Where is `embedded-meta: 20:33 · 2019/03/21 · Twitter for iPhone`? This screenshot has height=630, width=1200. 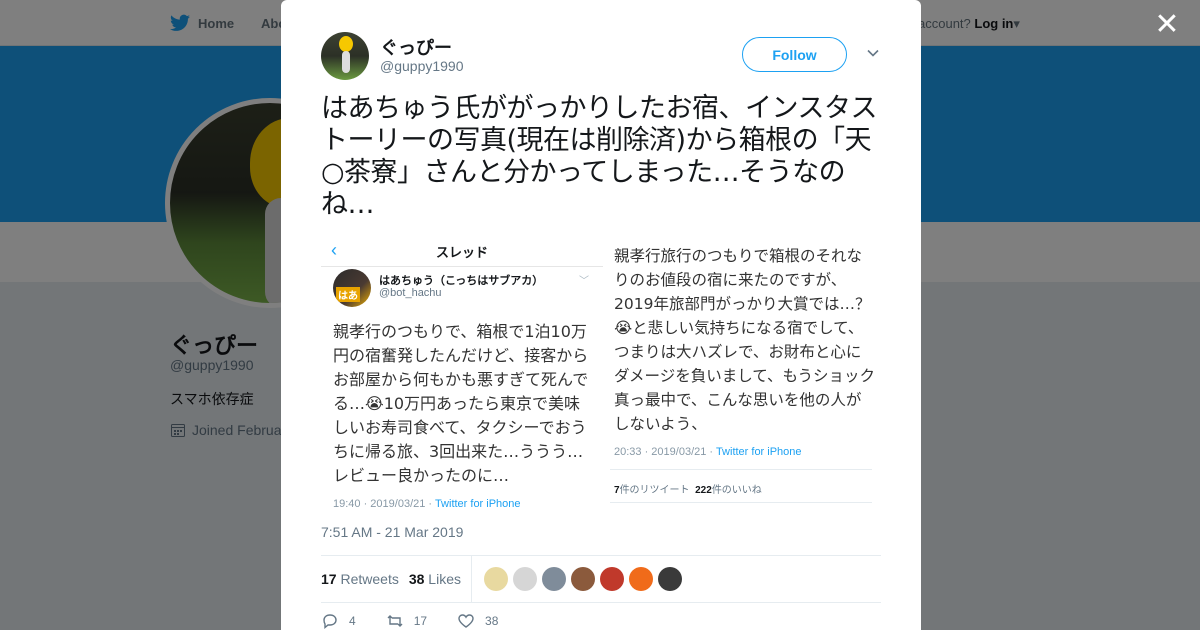
embedded-meta: 20:33 · 2019/03/21 · Twitter for iPhone is located at coordinates (708, 452).